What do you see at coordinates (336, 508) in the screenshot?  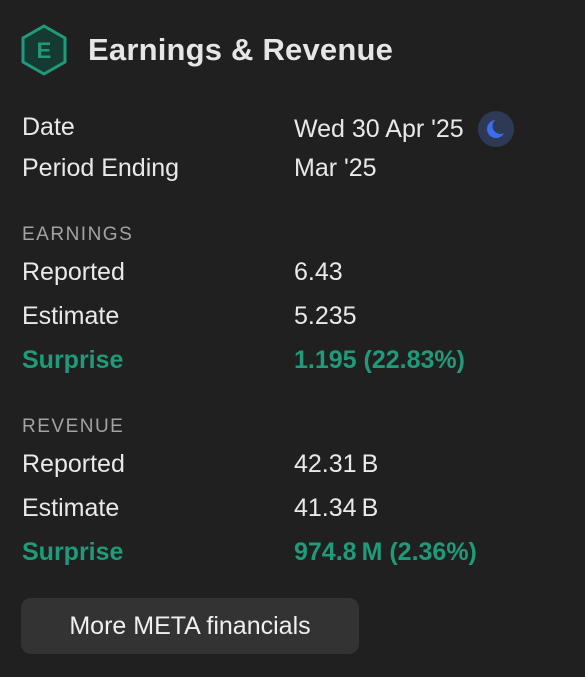 I see `revenue-estimate-value: 41.34 B` at bounding box center [336, 508].